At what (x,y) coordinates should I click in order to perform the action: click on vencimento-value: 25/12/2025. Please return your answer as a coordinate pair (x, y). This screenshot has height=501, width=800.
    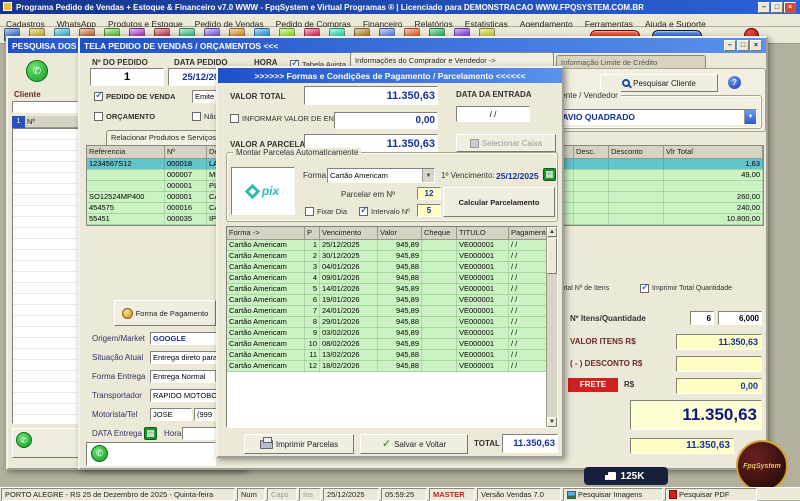
    Looking at the image, I should click on (517, 176).